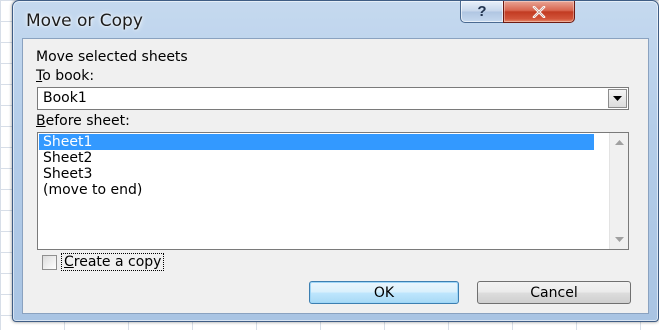 This screenshot has width=659, height=330. I want to click on arrow-up-icon, so click(619, 142).